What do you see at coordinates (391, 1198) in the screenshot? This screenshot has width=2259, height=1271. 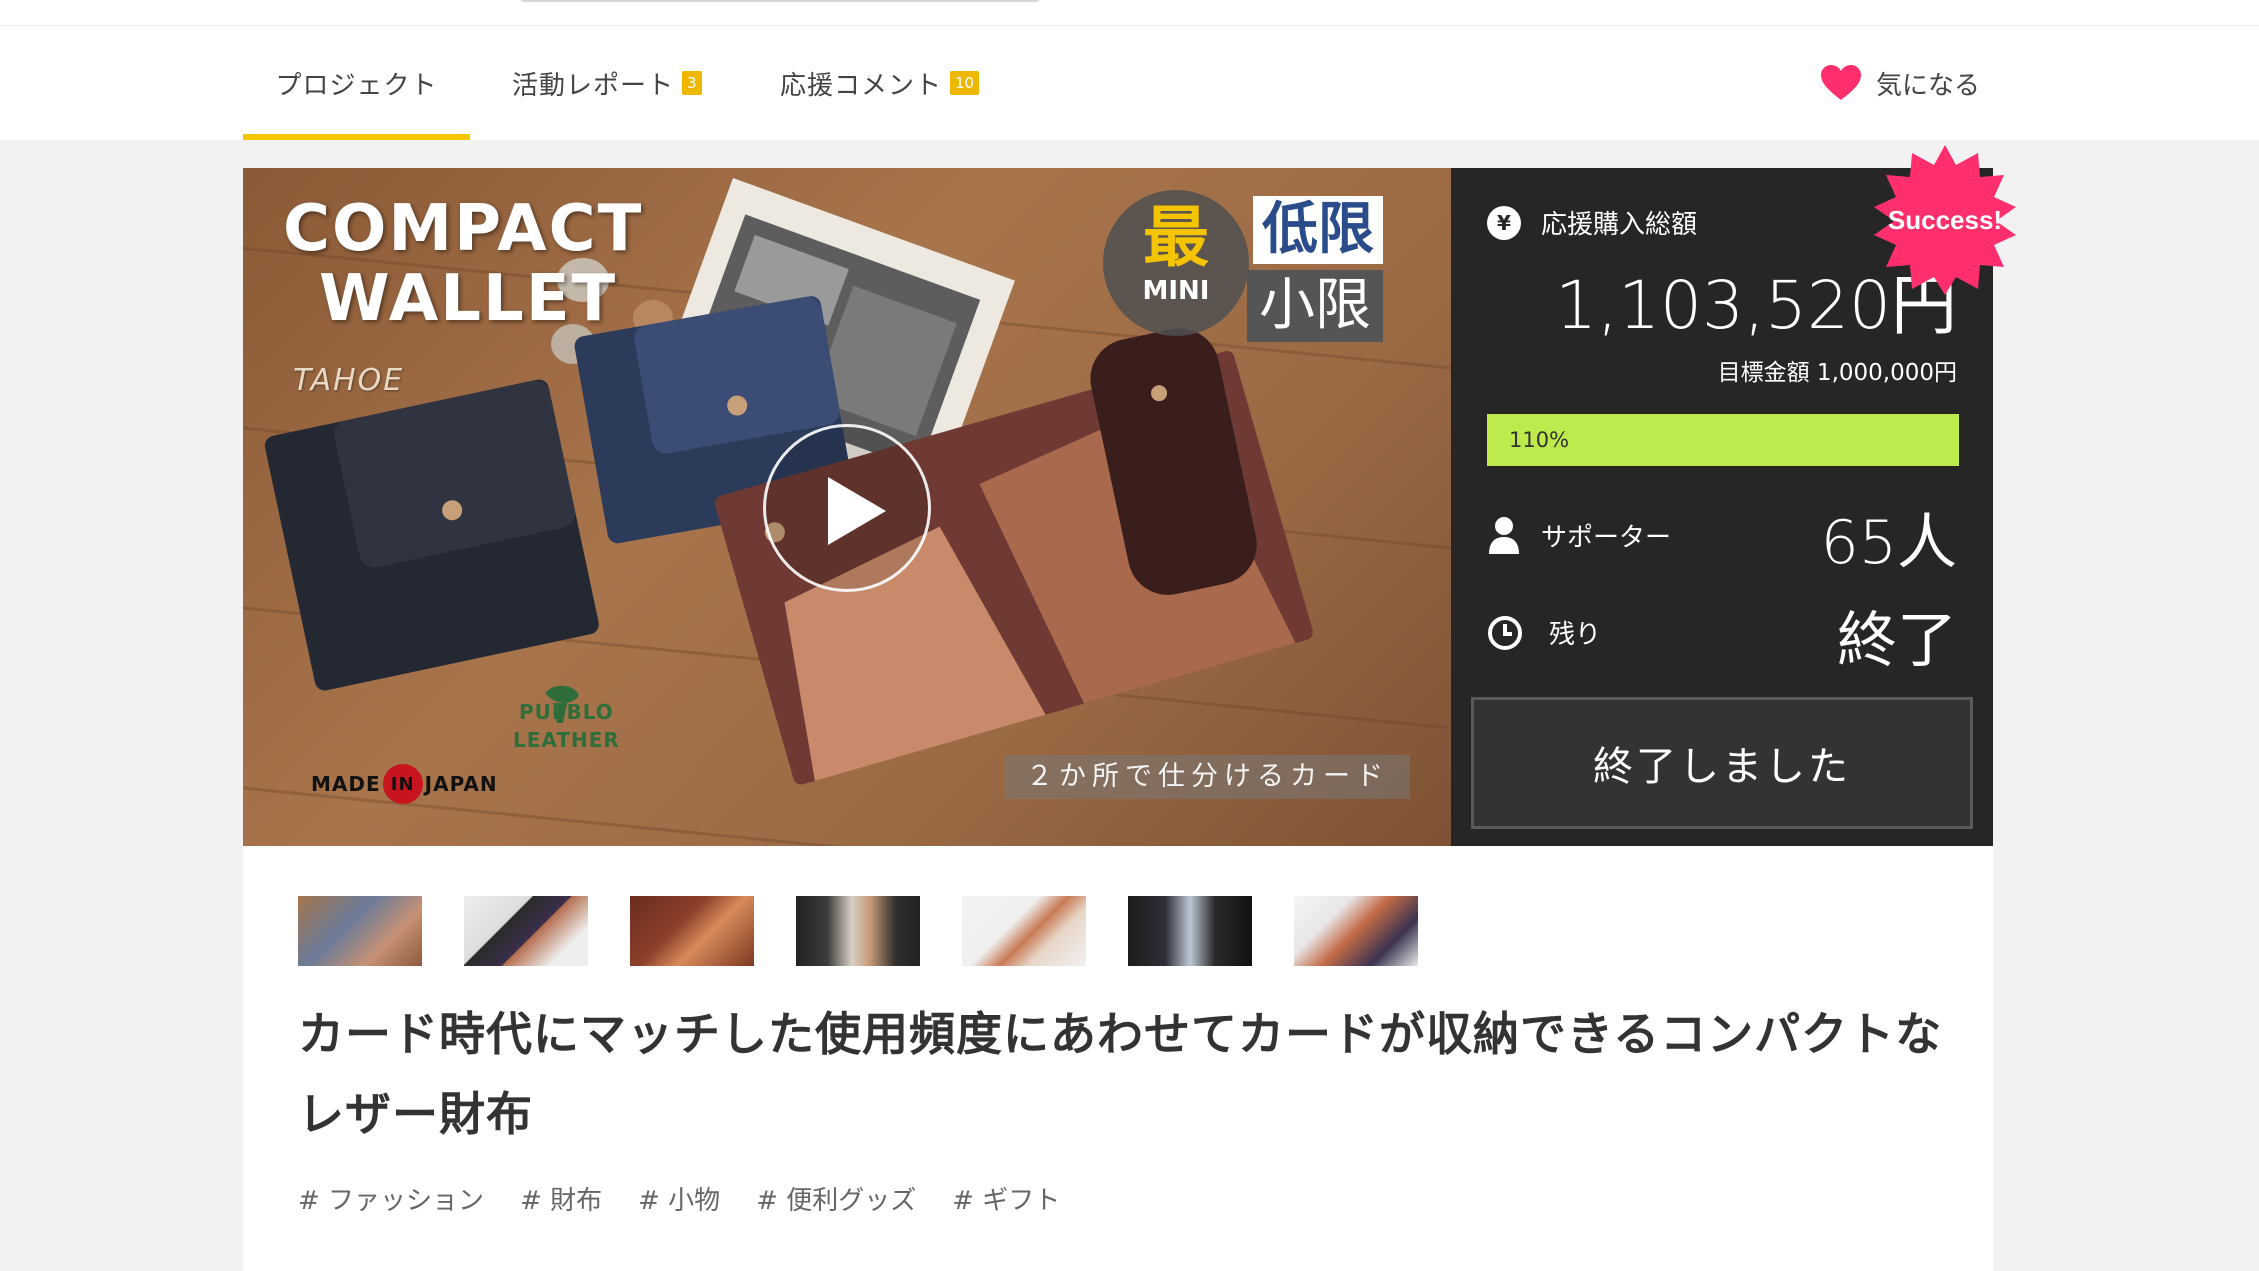 I see `tag-fashion: # ファッション` at bounding box center [391, 1198].